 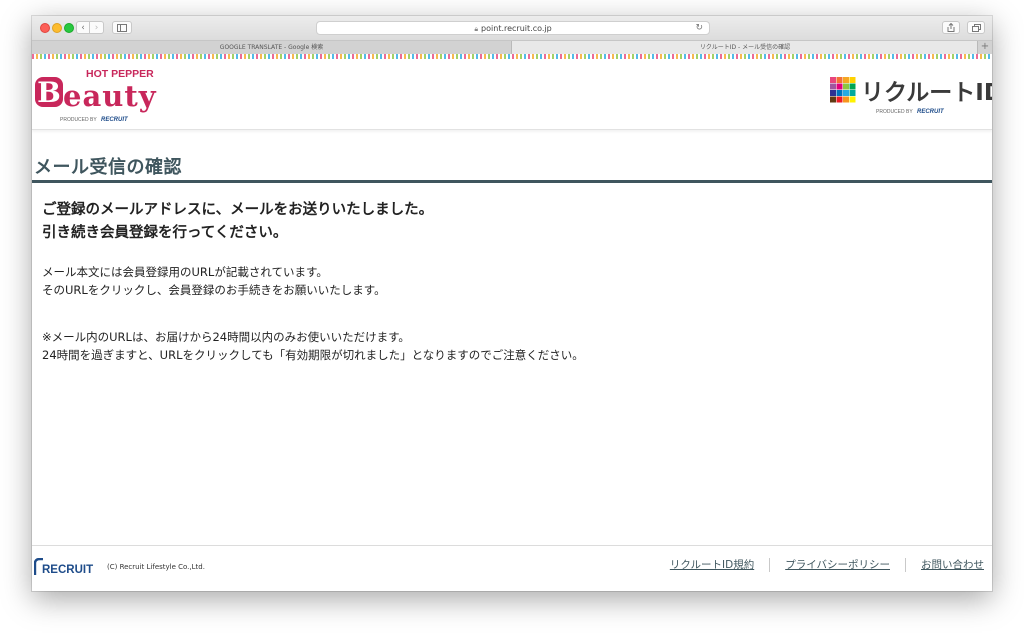 I want to click on recruit-id-logo: リクルートID PRODUCED BY RECRUIT, so click(x=911, y=97).